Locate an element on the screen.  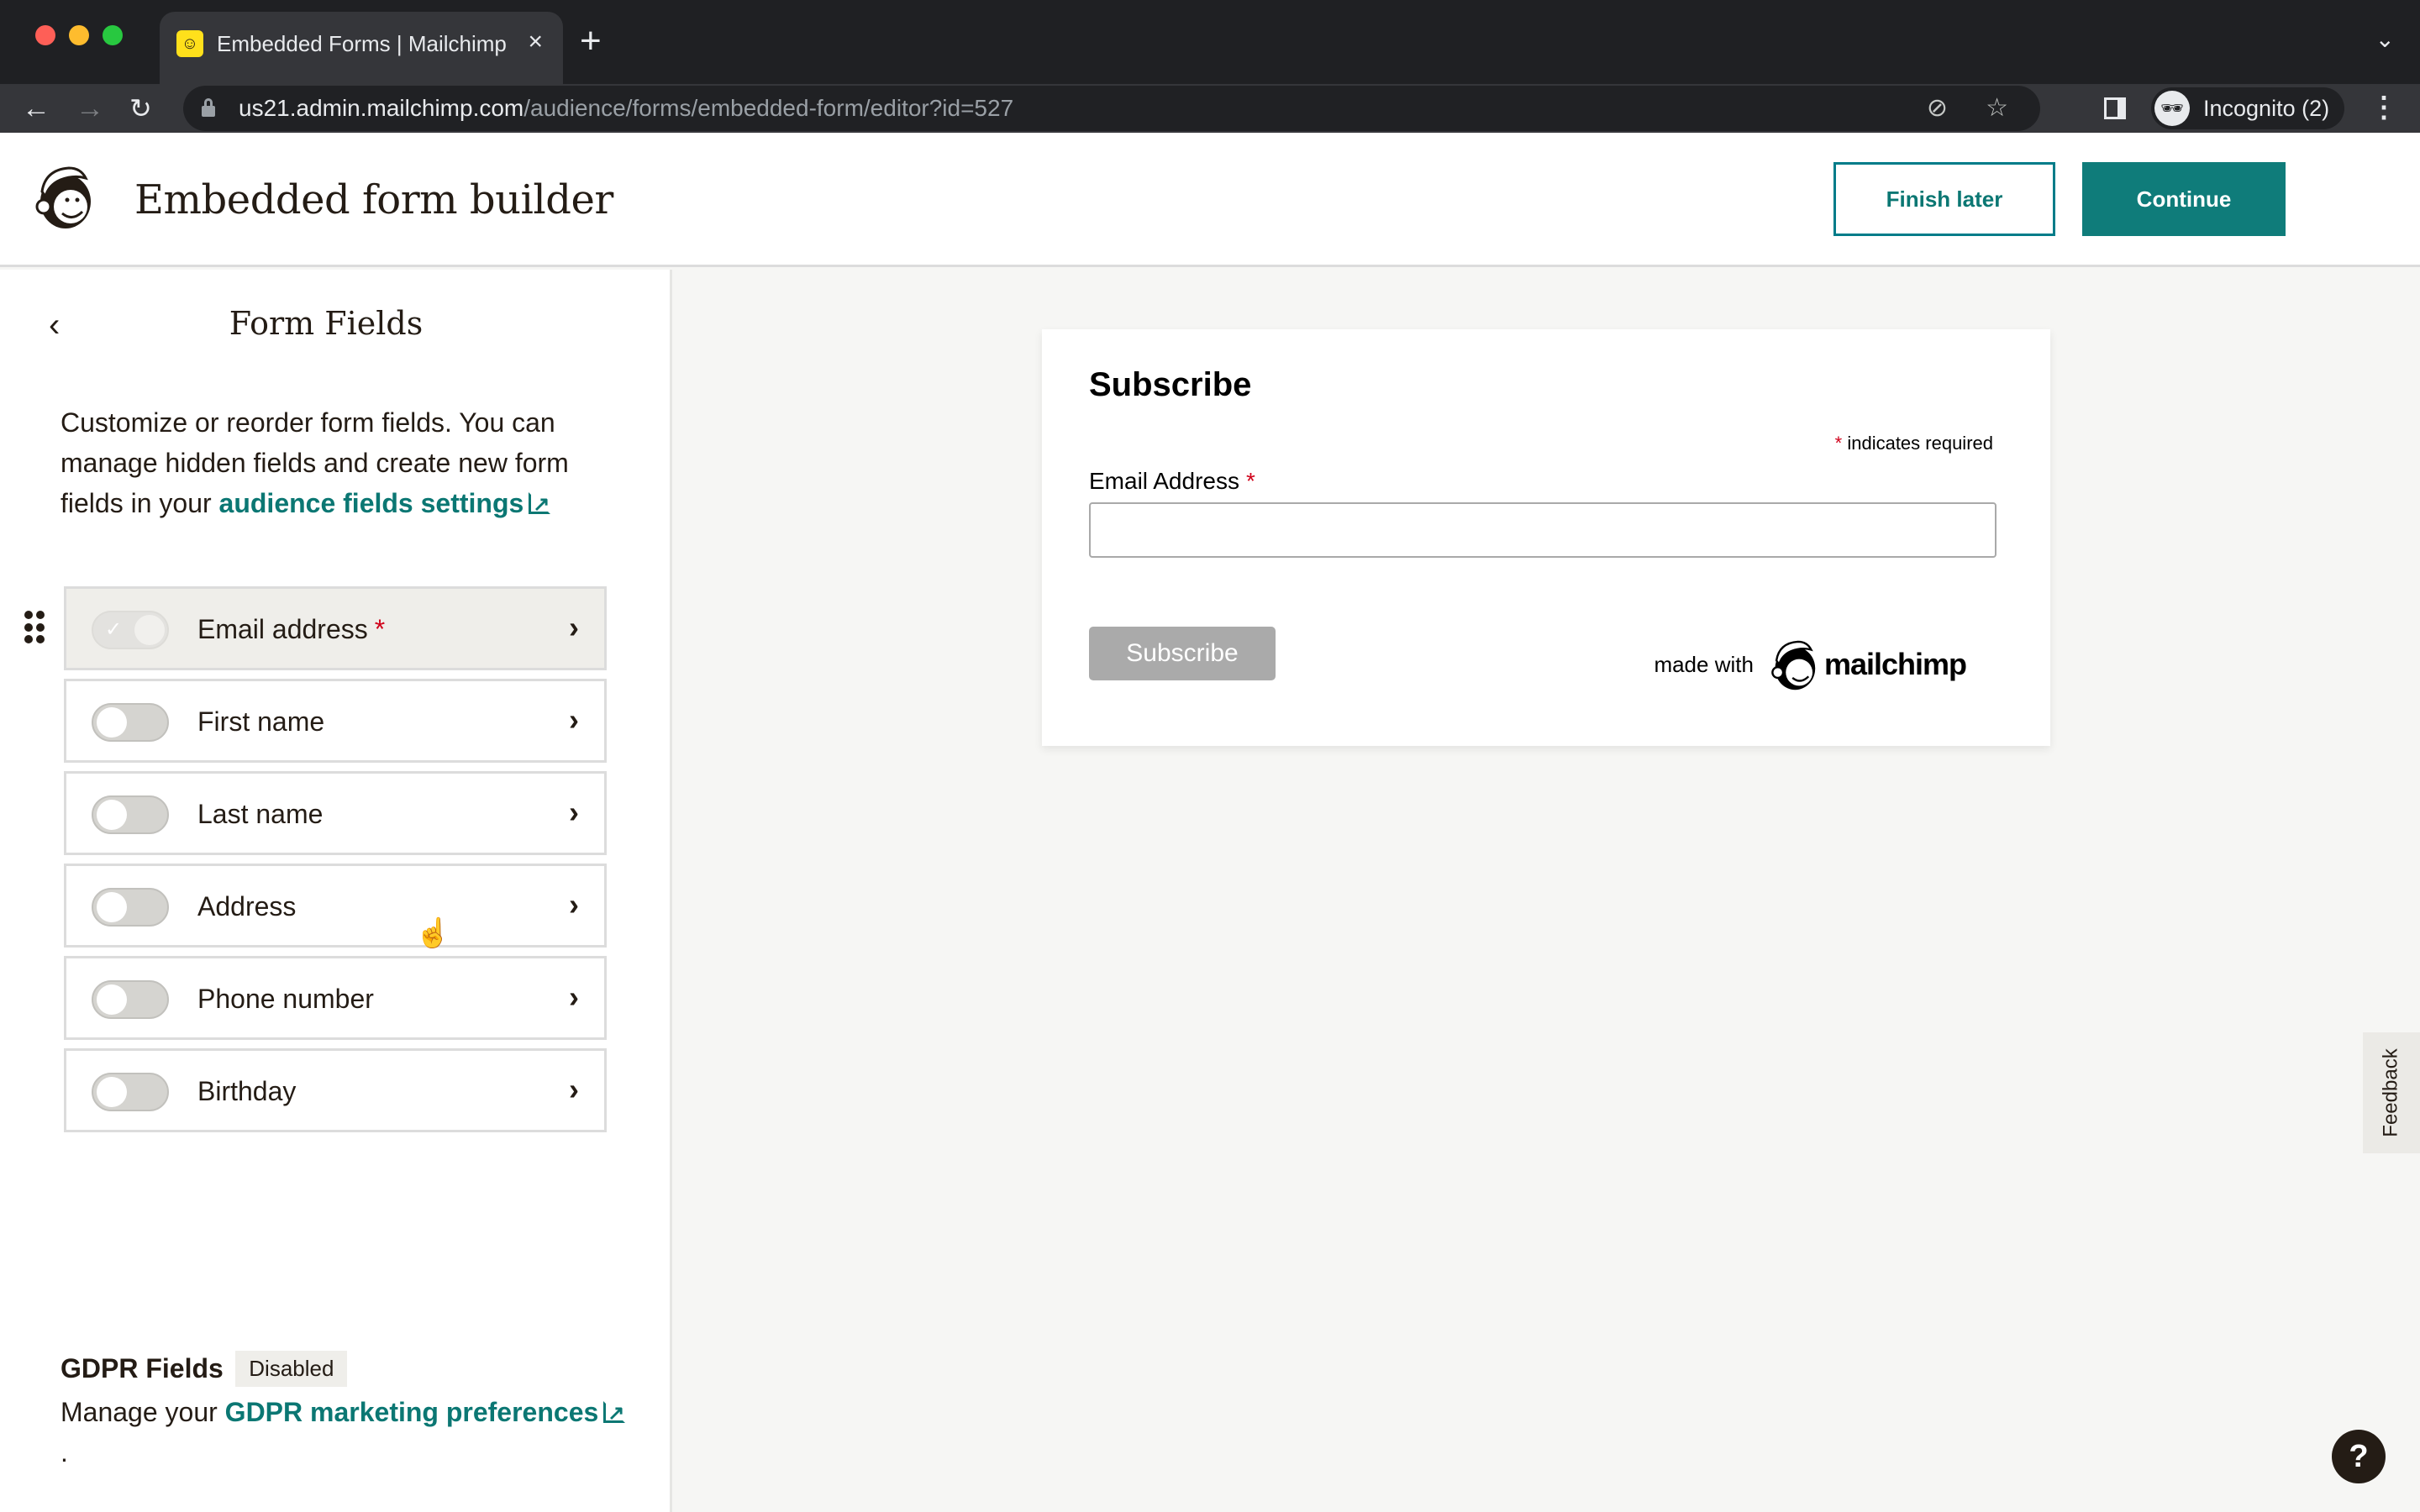
gdpr-text-suffix: . is located at coordinates (64, 1452).